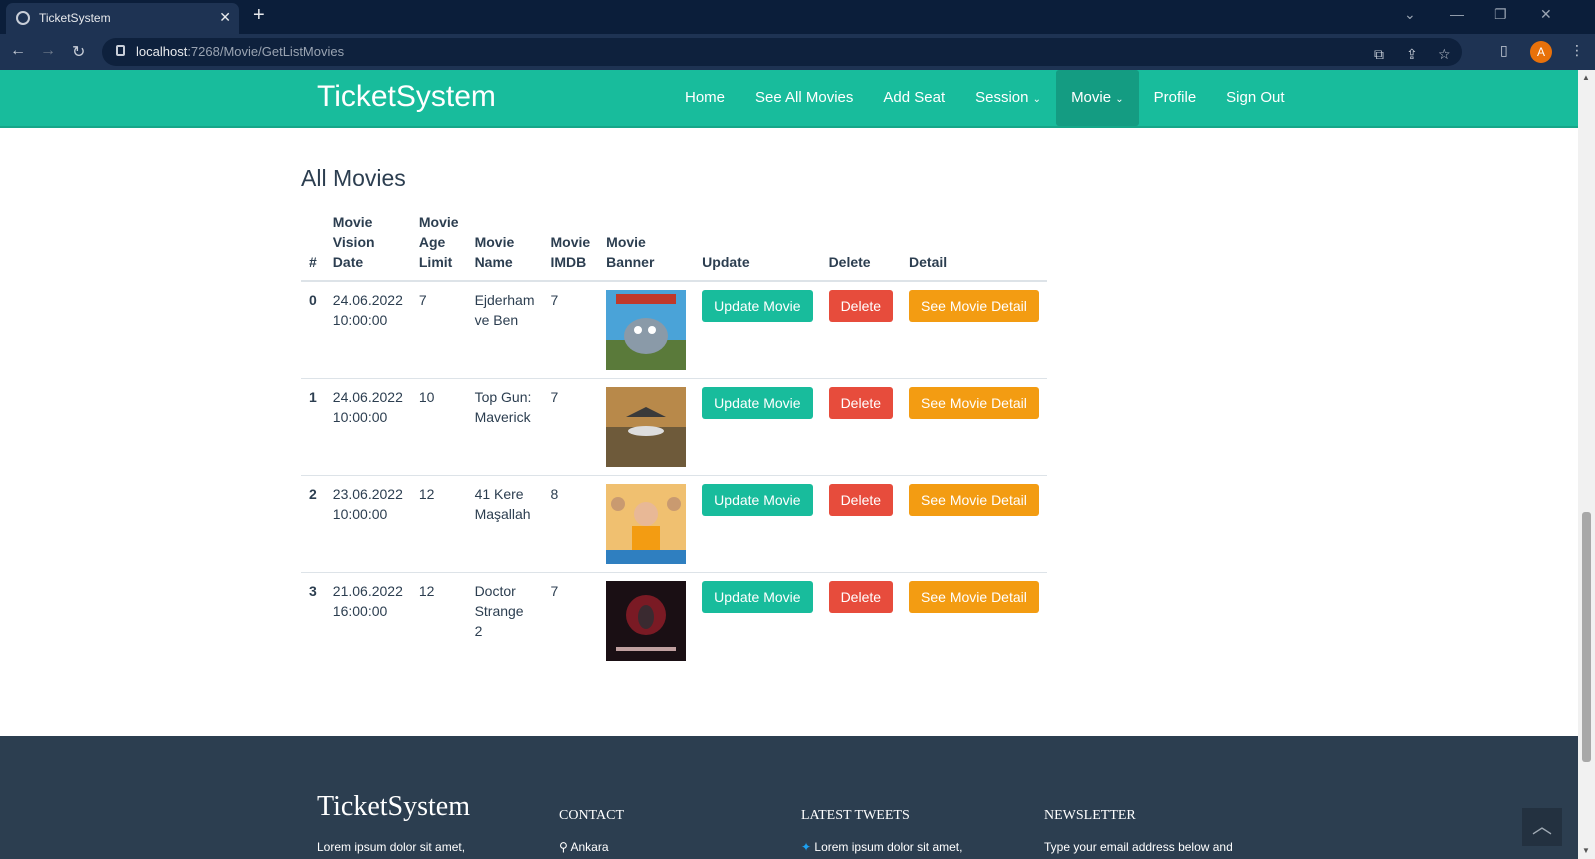 The height and width of the screenshot is (859, 1595). Describe the element at coordinates (797, 17) in the screenshot. I see `browser-tab-bar: TicketSystem ✕ + ⌄ — ❐ ✕` at that location.